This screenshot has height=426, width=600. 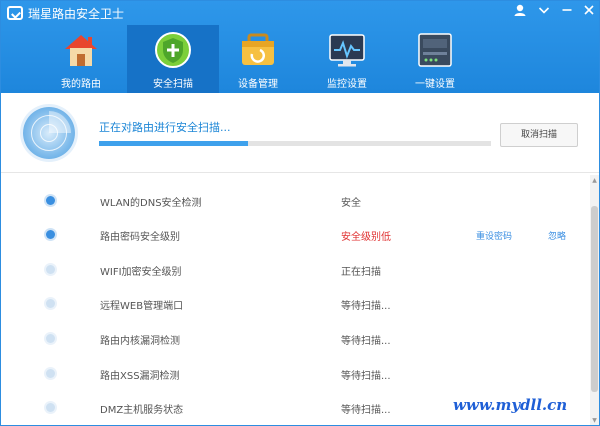 What do you see at coordinates (347, 84) in the screenshot?
I see `tab-label: 监控设置` at bounding box center [347, 84].